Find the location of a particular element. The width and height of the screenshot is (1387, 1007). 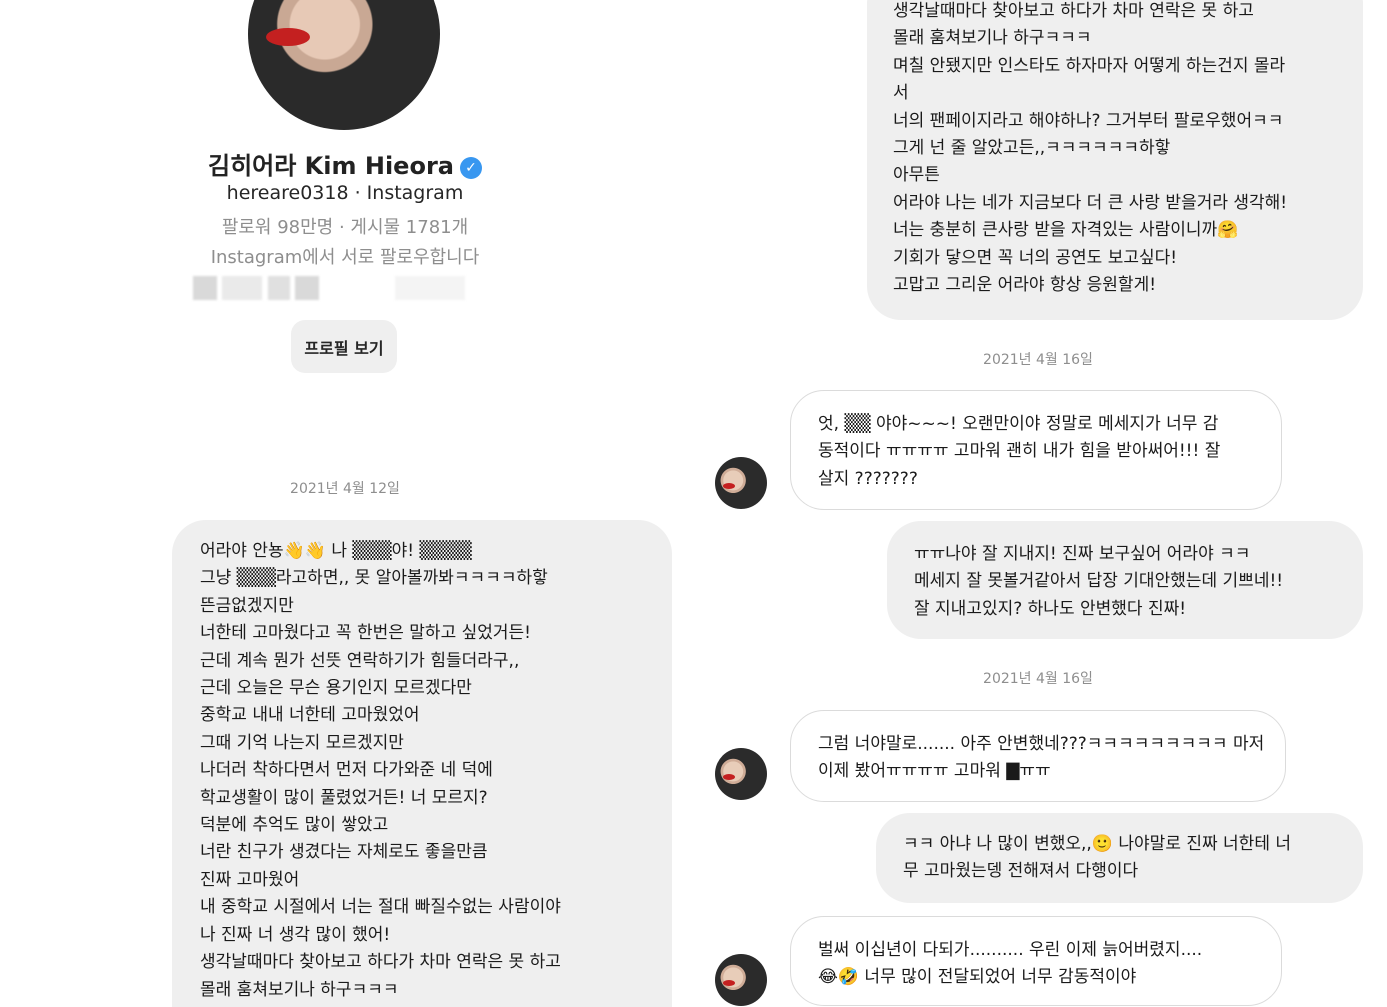

message-line: ㅋㅋ 아냐 나 많이 변했오,,🙂 나야말로 진짜 너한테 너 is located at coordinates (1097, 844).